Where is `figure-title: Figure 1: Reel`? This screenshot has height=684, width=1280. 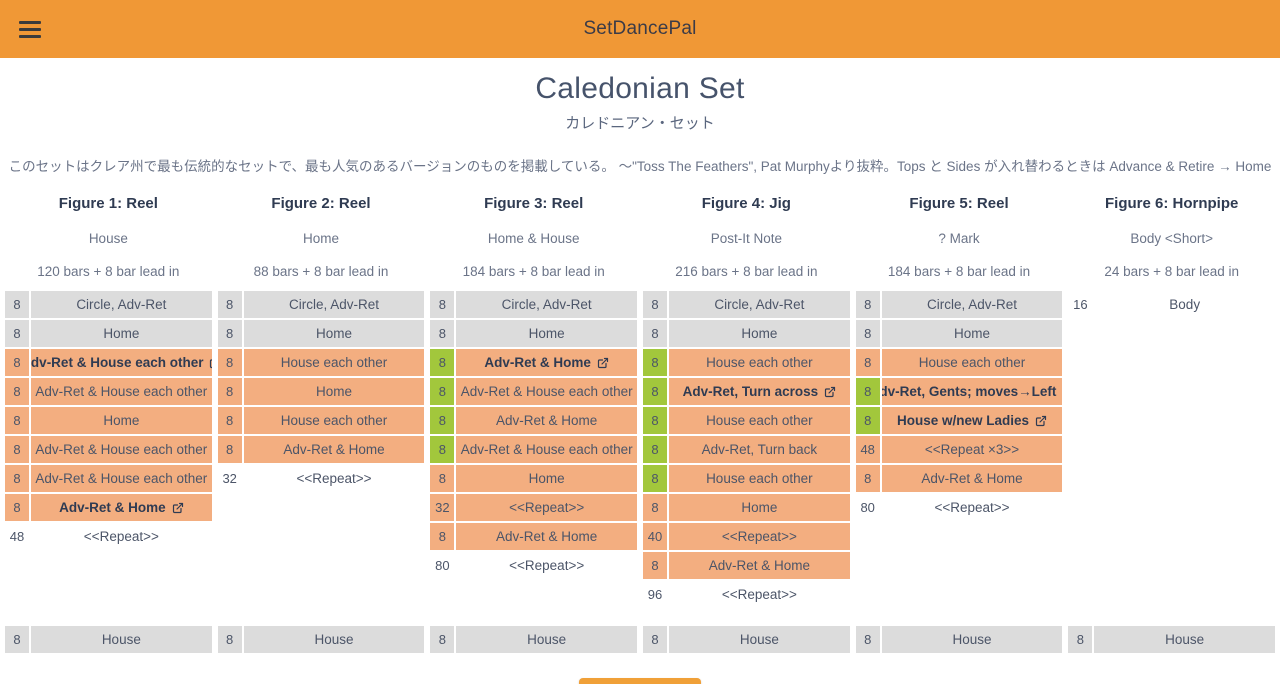 figure-title: Figure 1: Reel is located at coordinates (108, 203).